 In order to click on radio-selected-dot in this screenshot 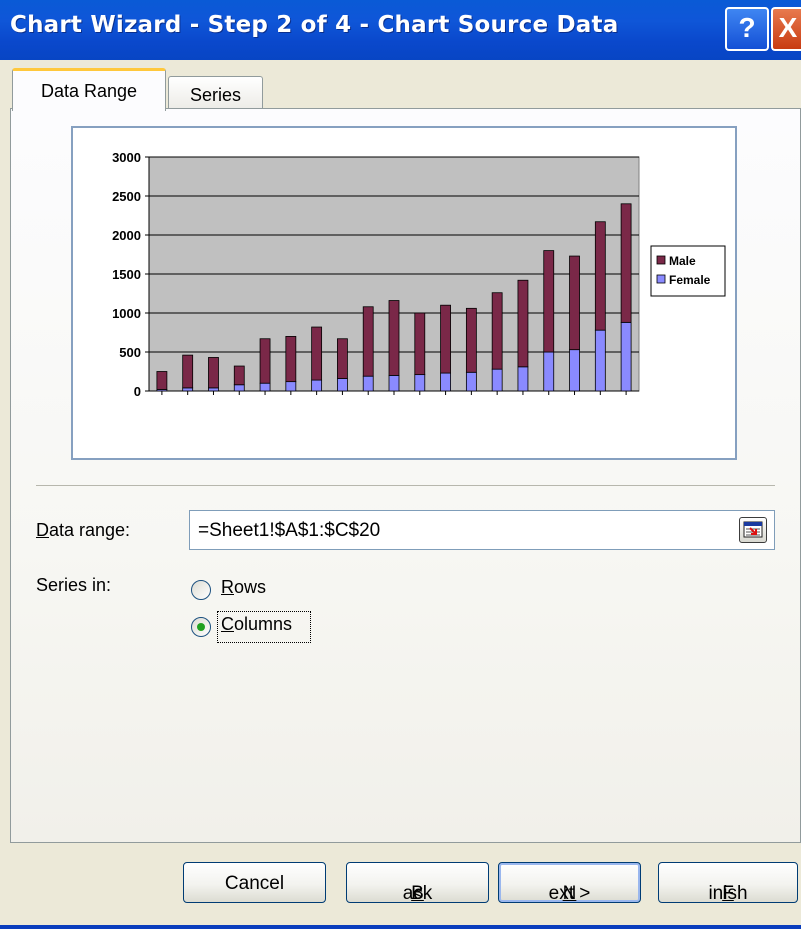, I will do `click(201, 627)`.